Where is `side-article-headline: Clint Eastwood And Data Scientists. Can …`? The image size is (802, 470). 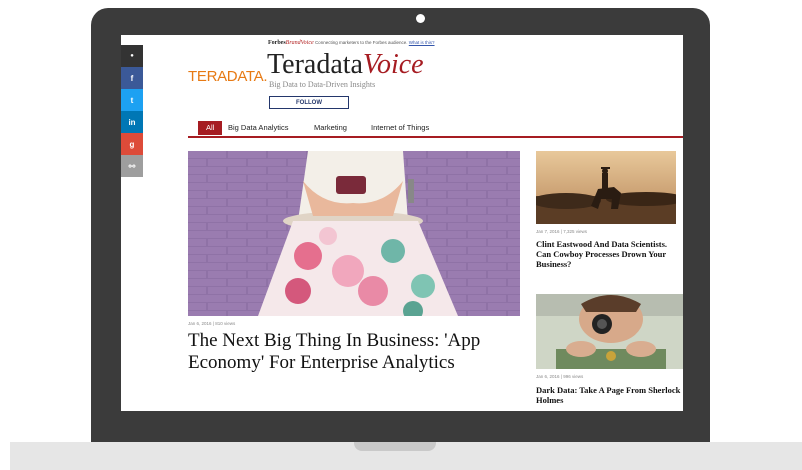 side-article-headline: Clint Eastwood And Data Scientists. Can … is located at coordinates (606, 254).